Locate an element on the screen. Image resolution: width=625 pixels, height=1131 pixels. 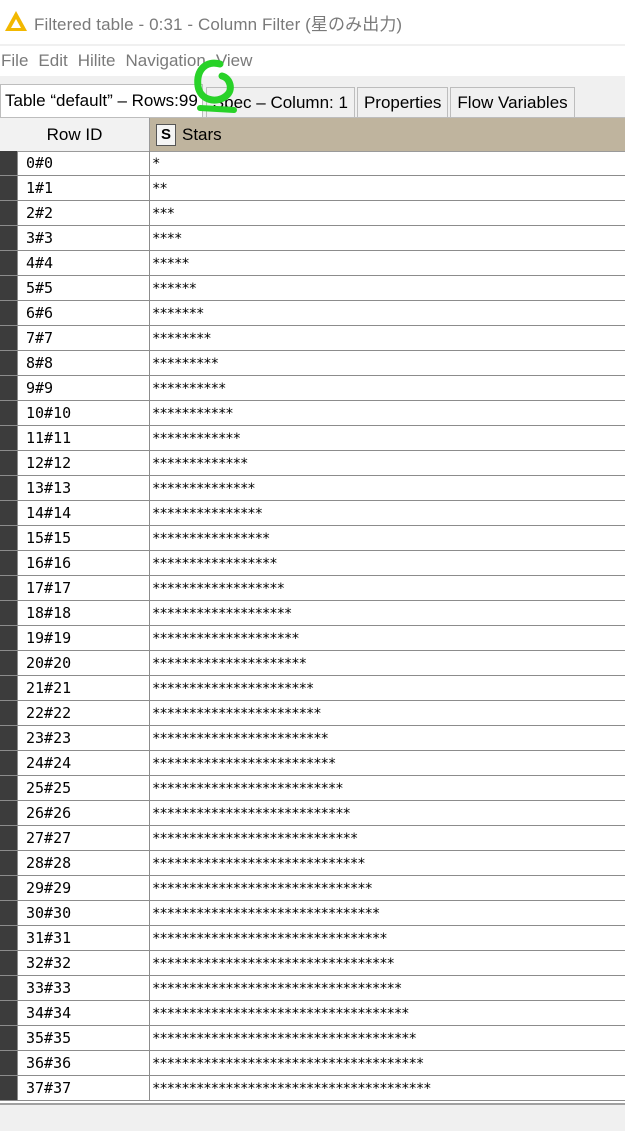
row-id-cell: 5#5 is located at coordinates (84, 288).